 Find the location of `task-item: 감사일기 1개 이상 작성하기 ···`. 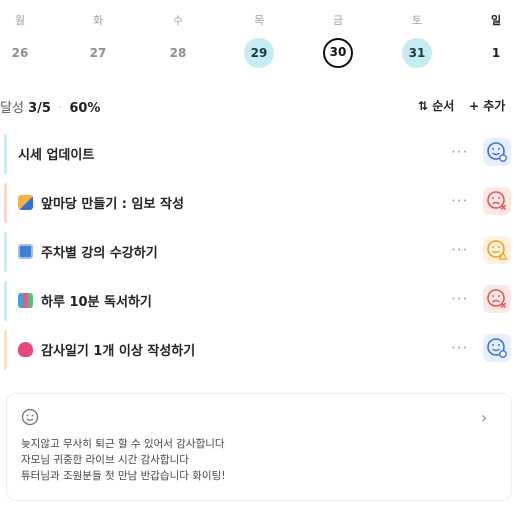

task-item: 감사일기 1개 이상 작성하기 ··· is located at coordinates (260, 350).